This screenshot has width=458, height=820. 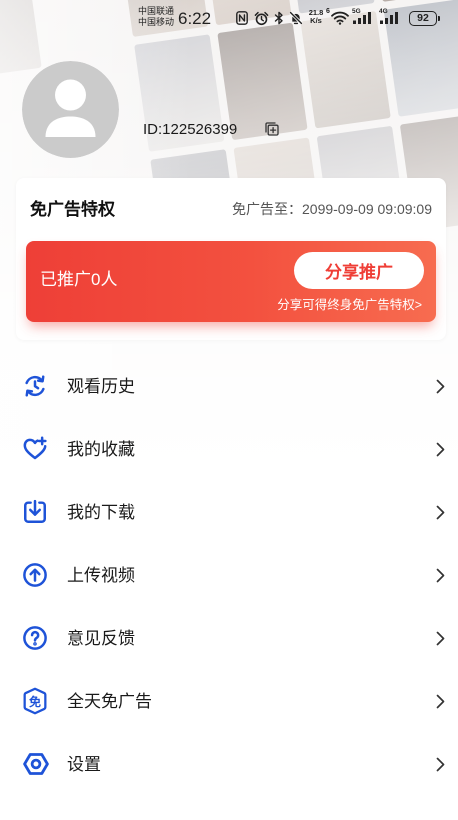 What do you see at coordinates (84, 764) in the screenshot?
I see `menu-item-label: 设置` at bounding box center [84, 764].